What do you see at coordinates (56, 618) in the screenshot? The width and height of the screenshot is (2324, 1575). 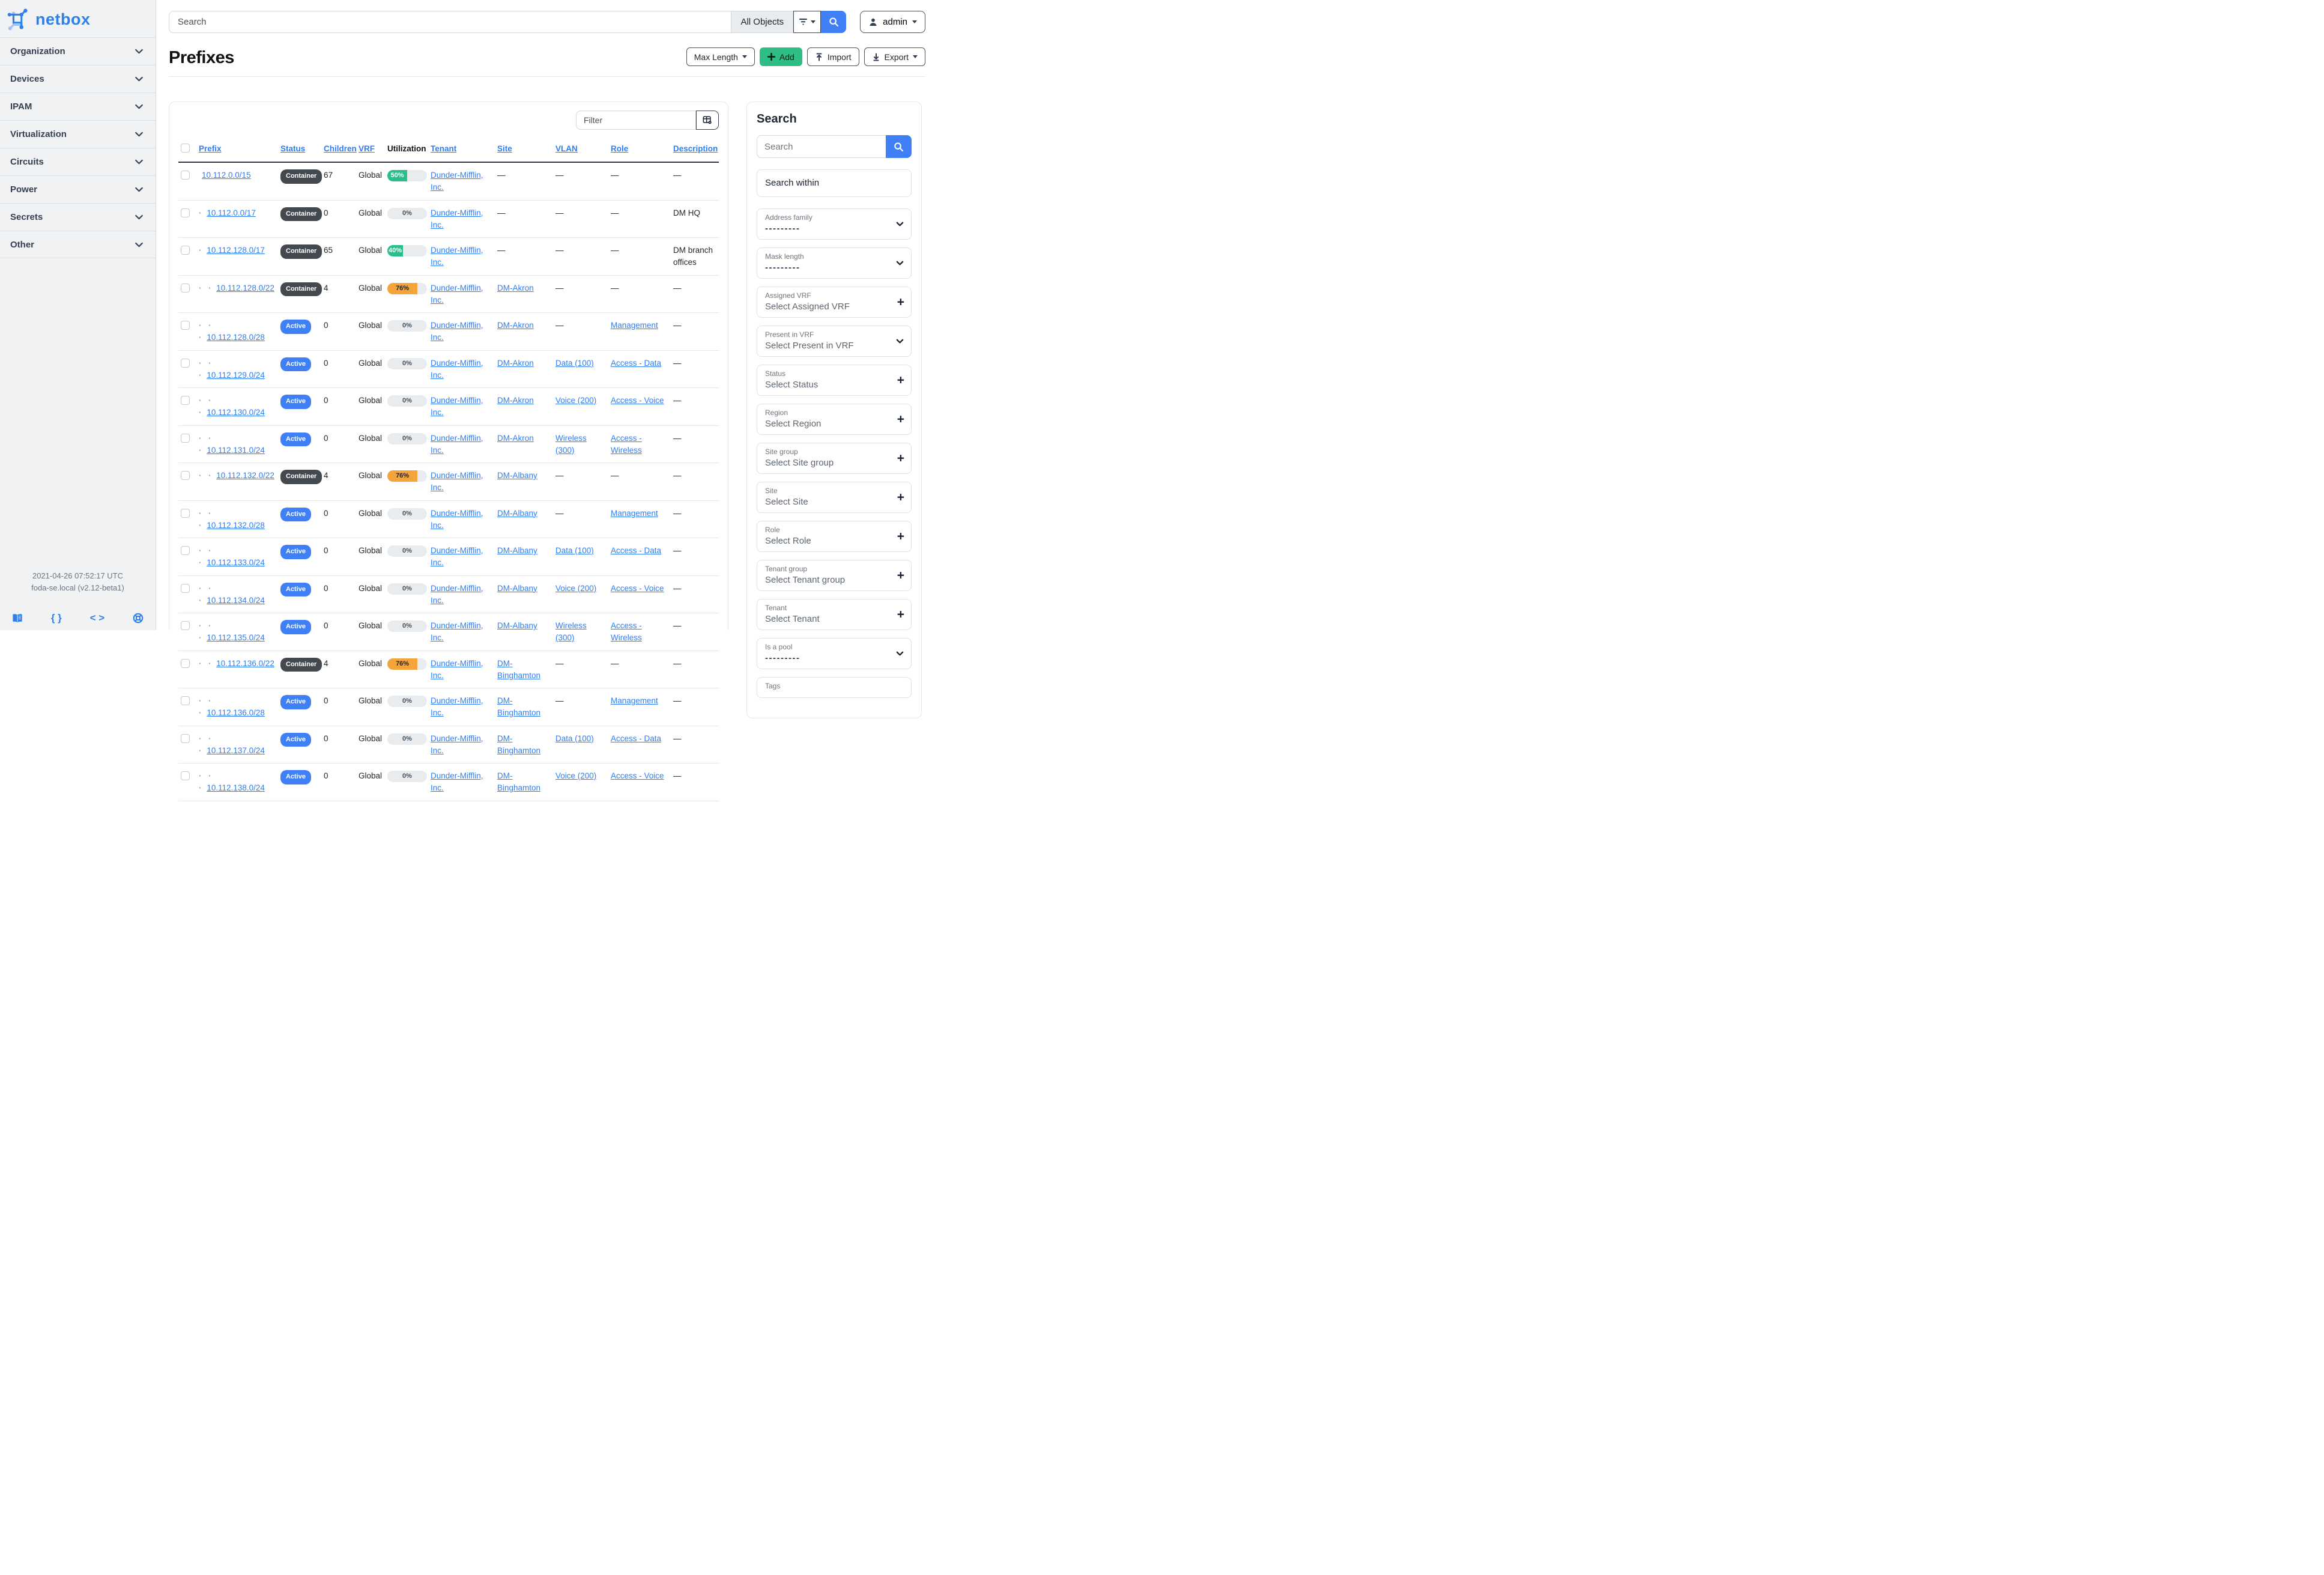 I see `rest-api-braces-icon: { }` at bounding box center [56, 618].